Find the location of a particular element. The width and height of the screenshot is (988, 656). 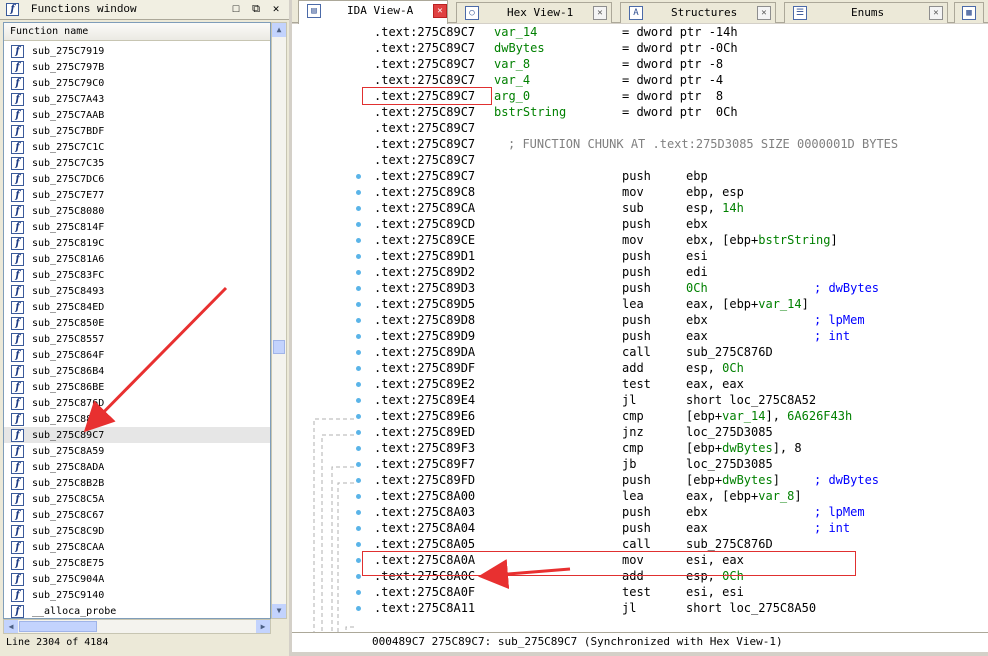

code-line: .text:275C8A04 push eax ; int is located at coordinates (612, 528).